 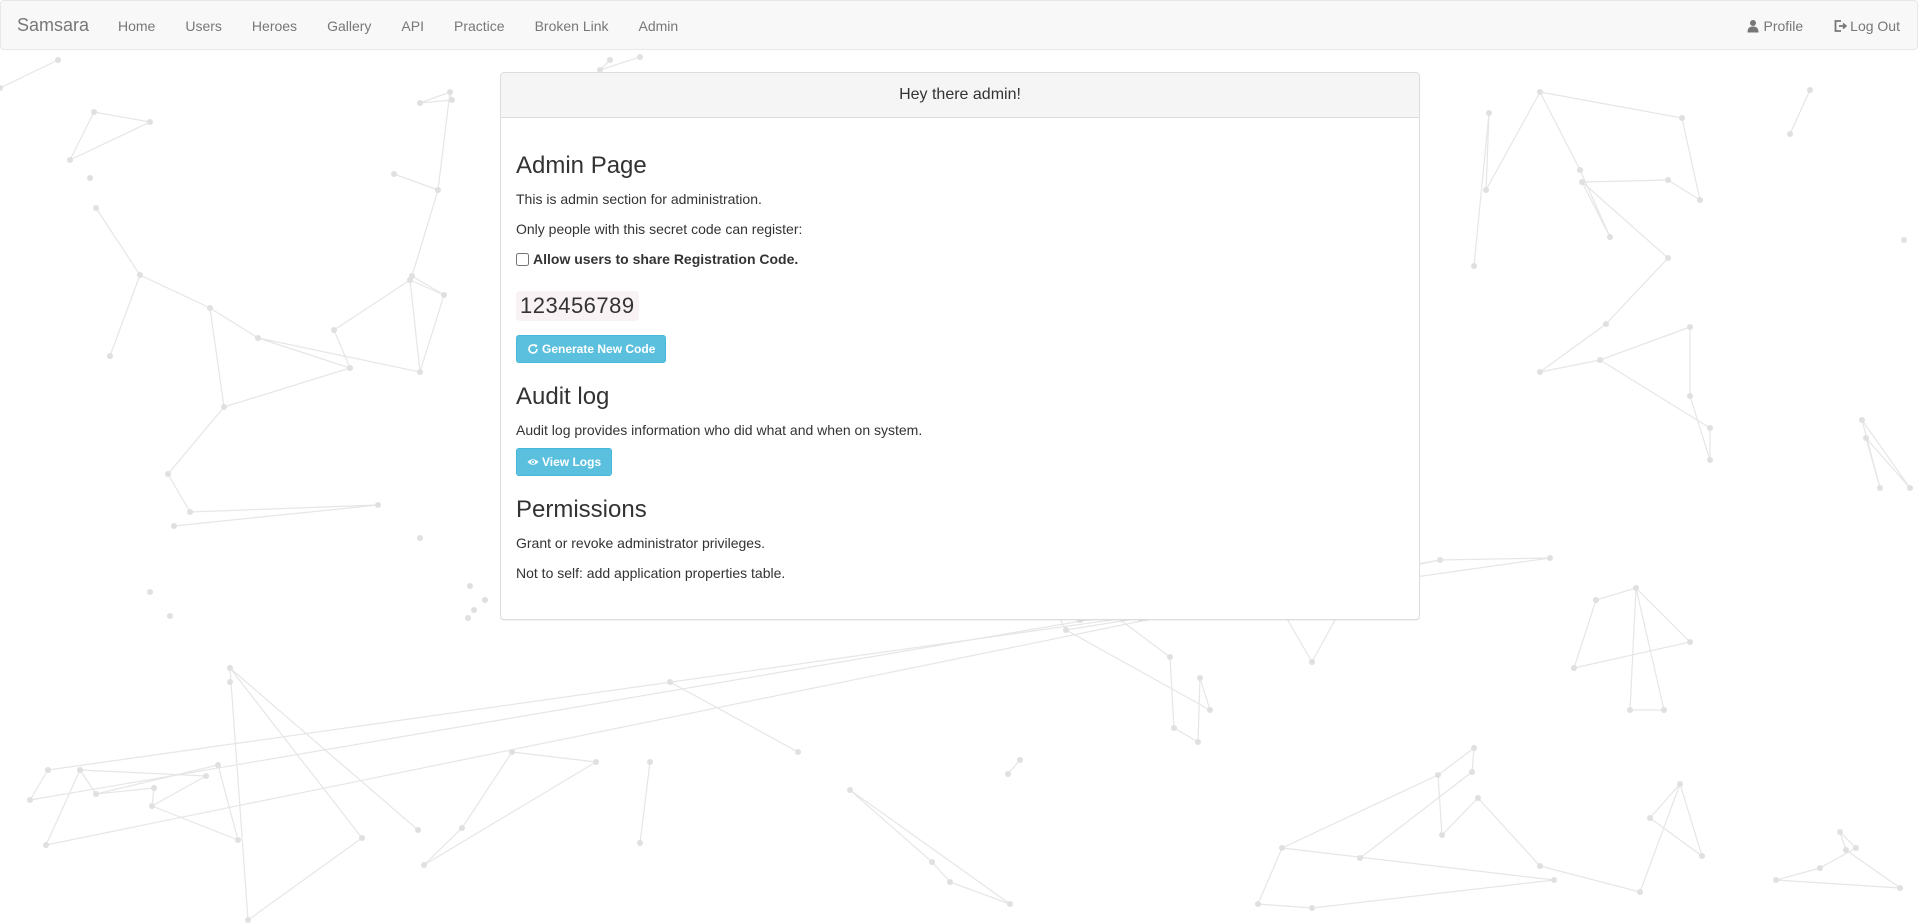 I want to click on eye-icon, so click(x=533, y=462).